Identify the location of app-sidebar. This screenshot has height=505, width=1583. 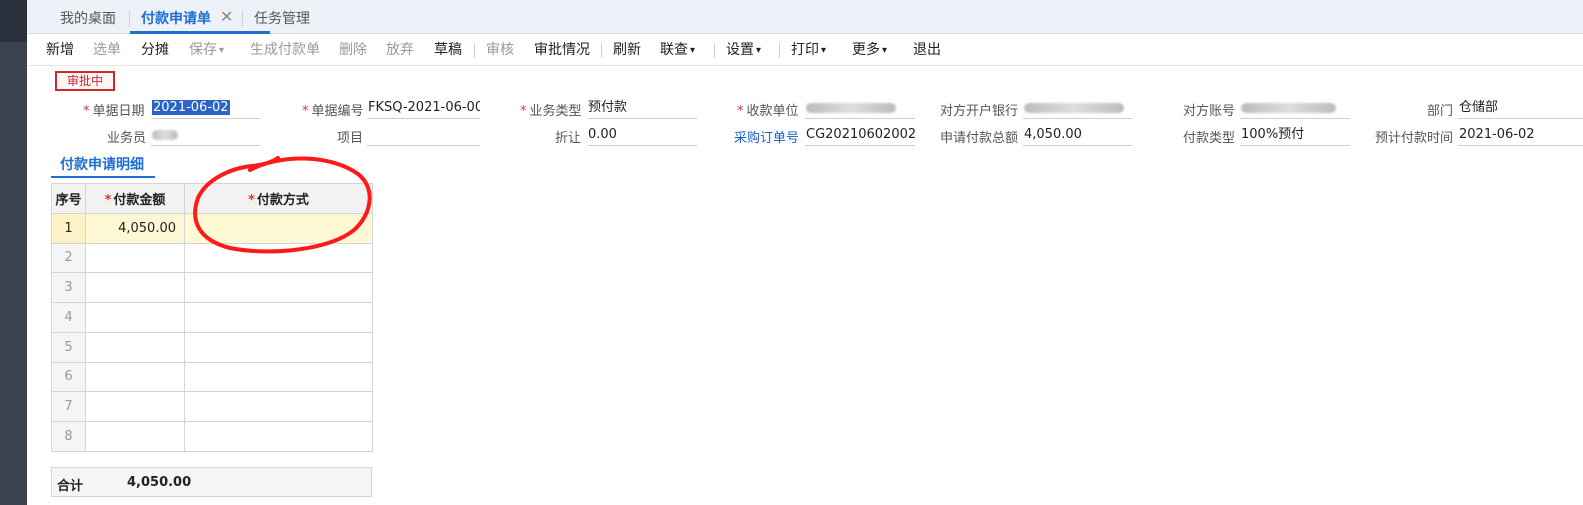
(13, 252).